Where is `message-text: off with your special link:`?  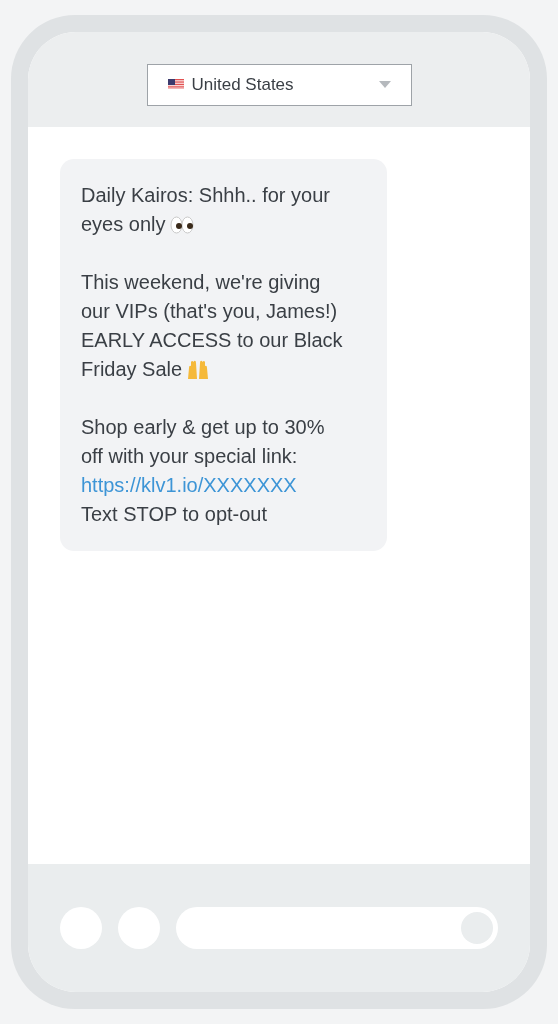
message-text: off with your special link: is located at coordinates (189, 456).